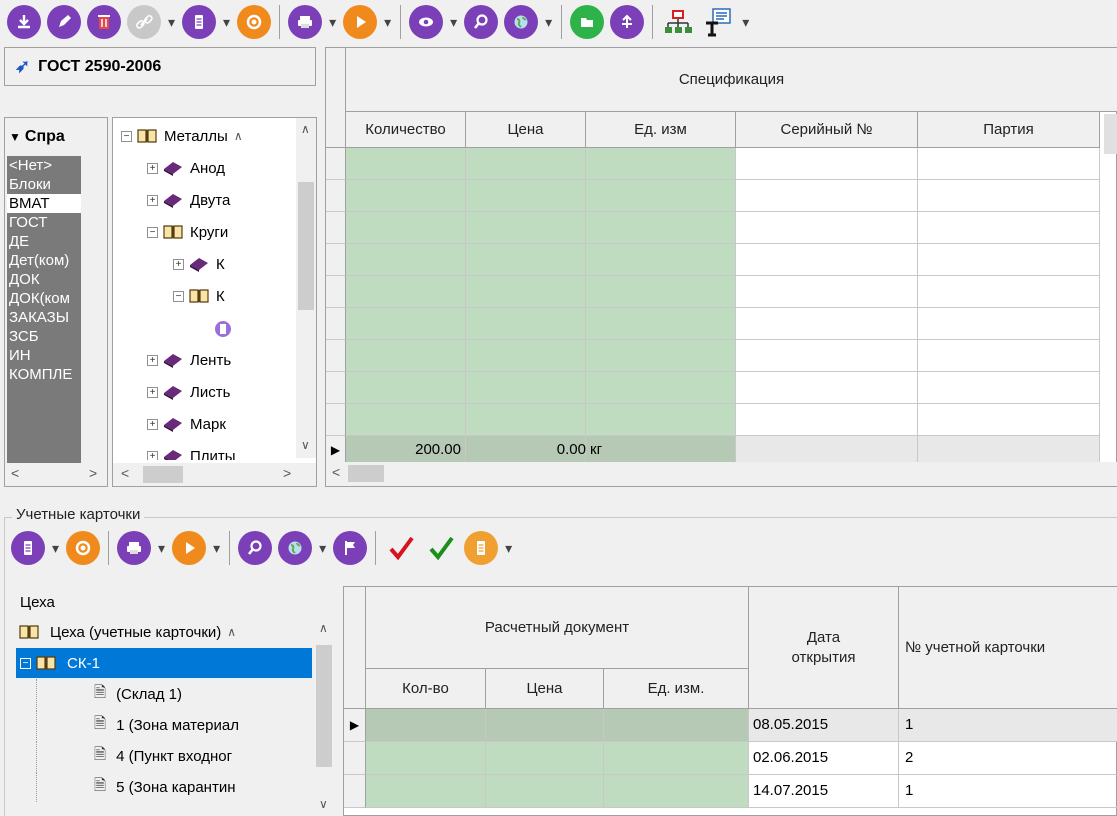  I want to click on attach-icon, so click(627, 22).